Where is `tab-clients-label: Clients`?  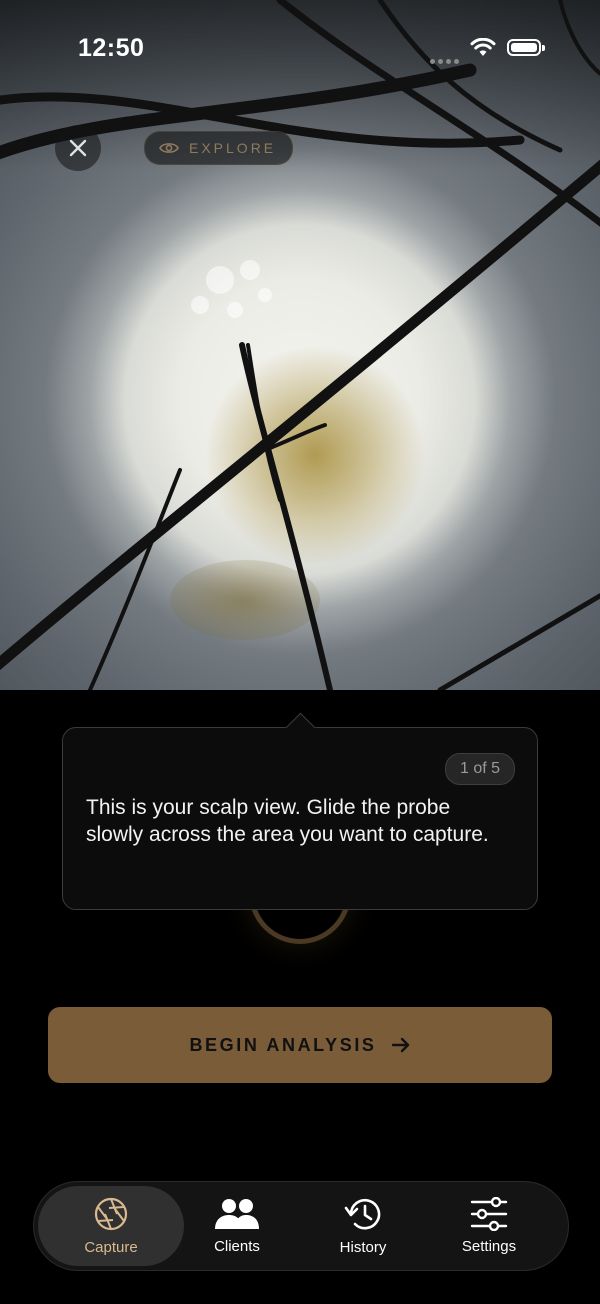 tab-clients-label: Clients is located at coordinates (237, 1246).